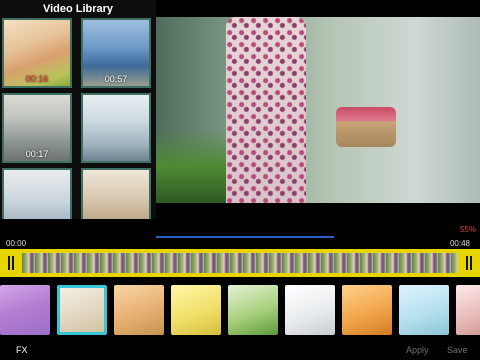  Describe the element at coordinates (459, 243) in the screenshot. I see `timeline-end-time: 00:48` at that location.